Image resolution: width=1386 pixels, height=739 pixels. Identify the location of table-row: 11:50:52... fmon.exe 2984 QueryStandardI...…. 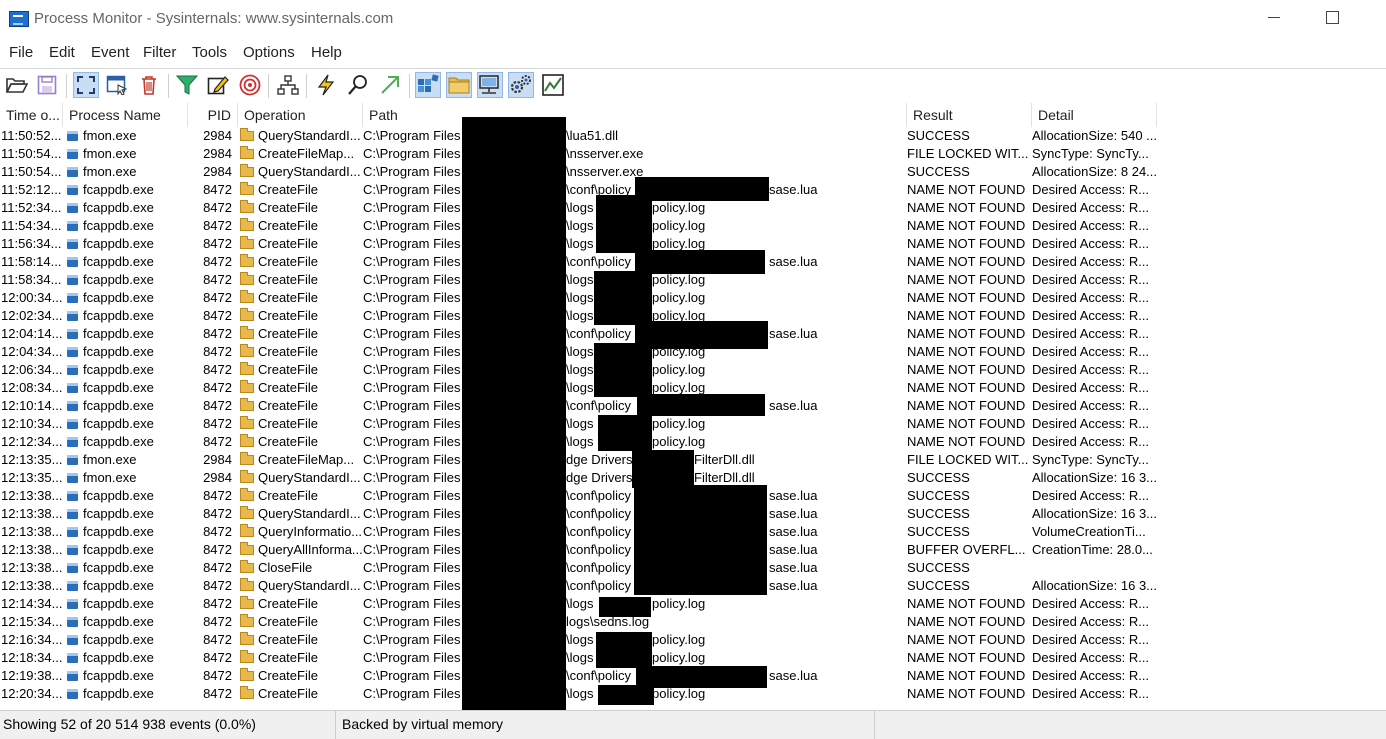
(693, 136).